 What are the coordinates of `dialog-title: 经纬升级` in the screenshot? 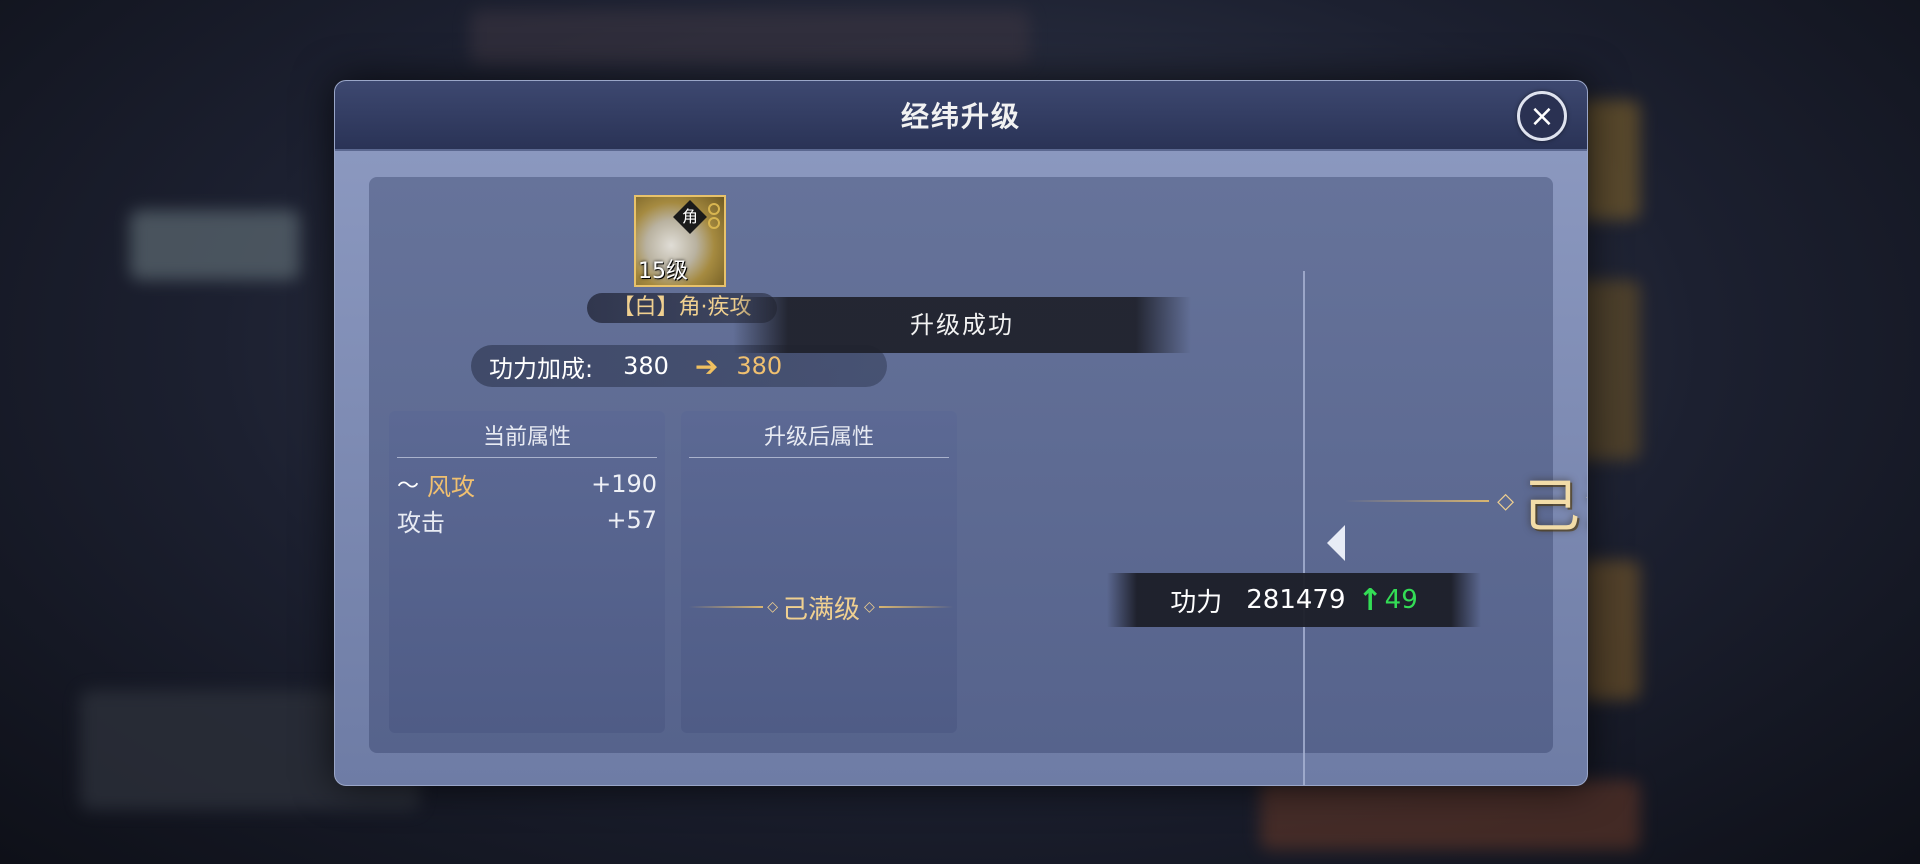 It's located at (960, 116).